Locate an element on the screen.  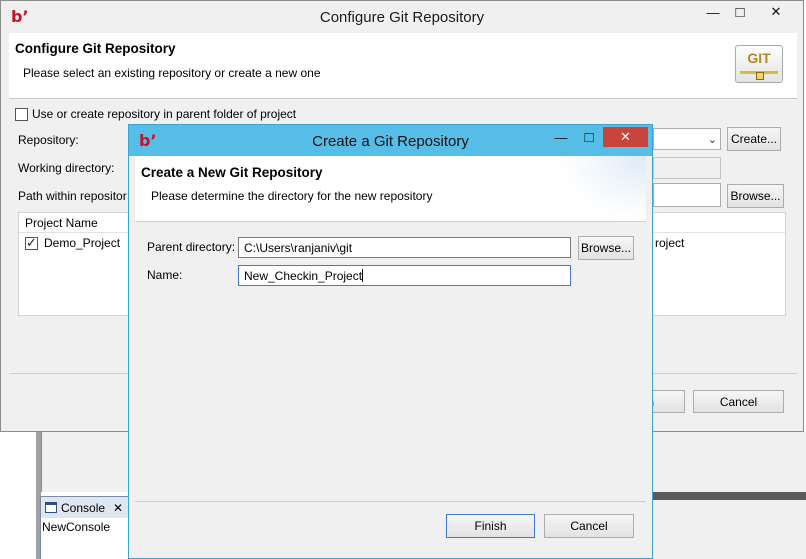
column-project-name: Project Name is located at coordinates (61, 223).